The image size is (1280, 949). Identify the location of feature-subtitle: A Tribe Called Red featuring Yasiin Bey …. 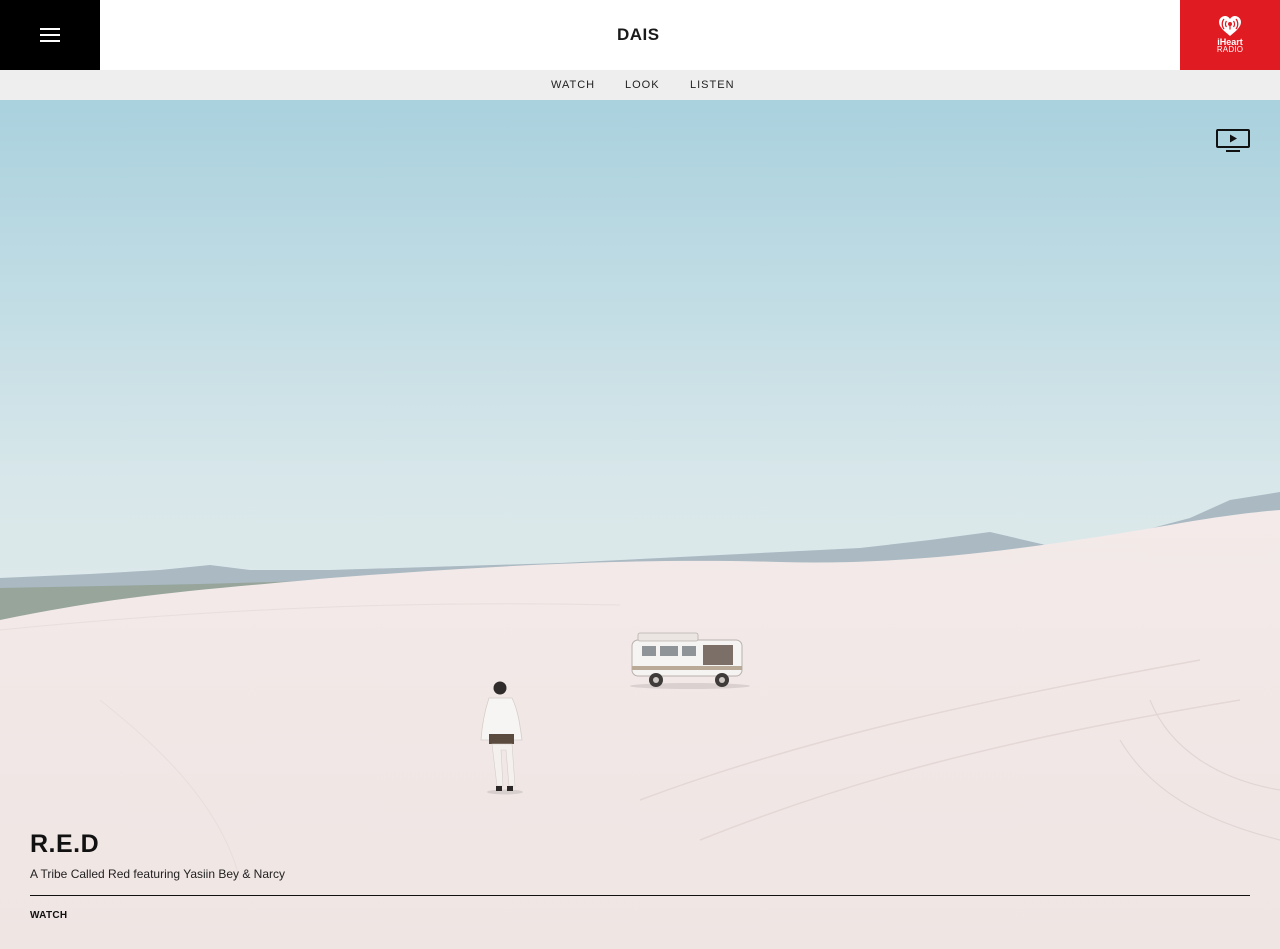
(158, 874).